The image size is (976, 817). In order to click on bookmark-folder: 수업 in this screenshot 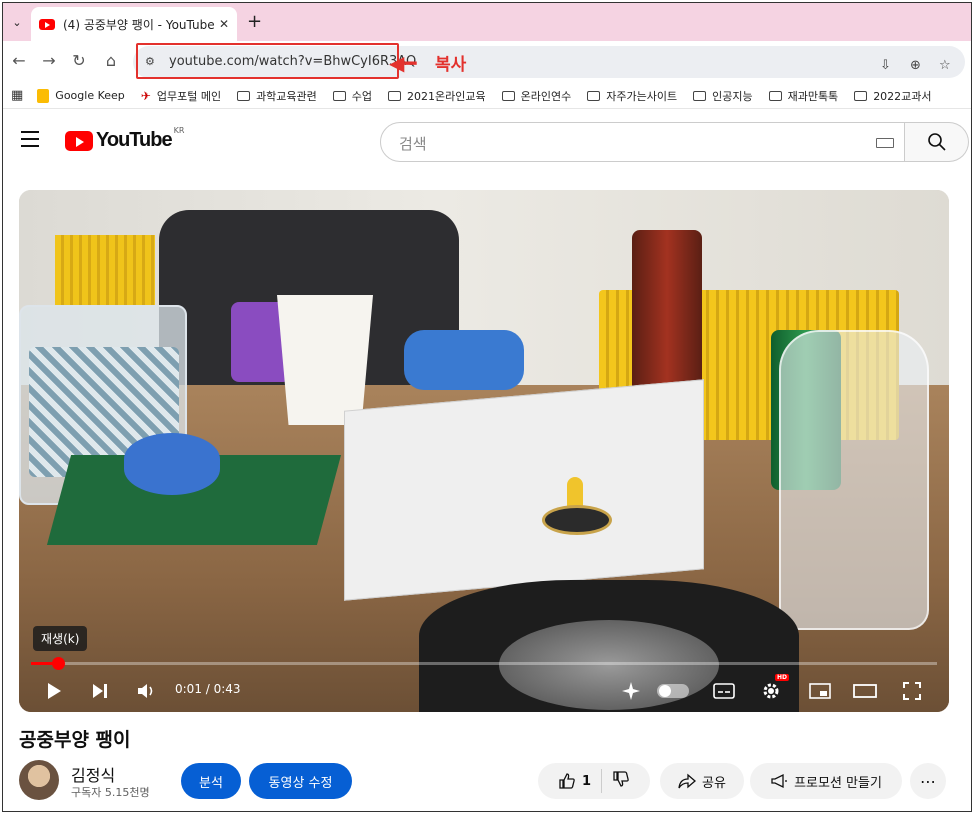, I will do `click(352, 96)`.